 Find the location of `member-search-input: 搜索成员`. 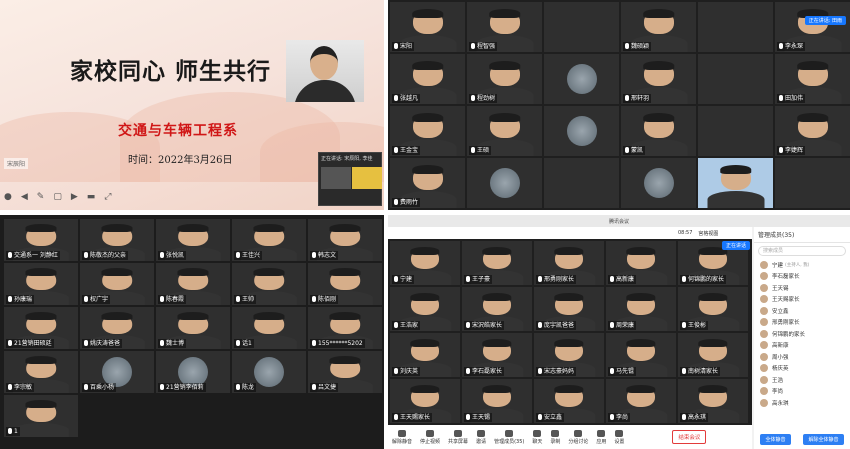

member-search-input: 搜索成员 is located at coordinates (802, 251).